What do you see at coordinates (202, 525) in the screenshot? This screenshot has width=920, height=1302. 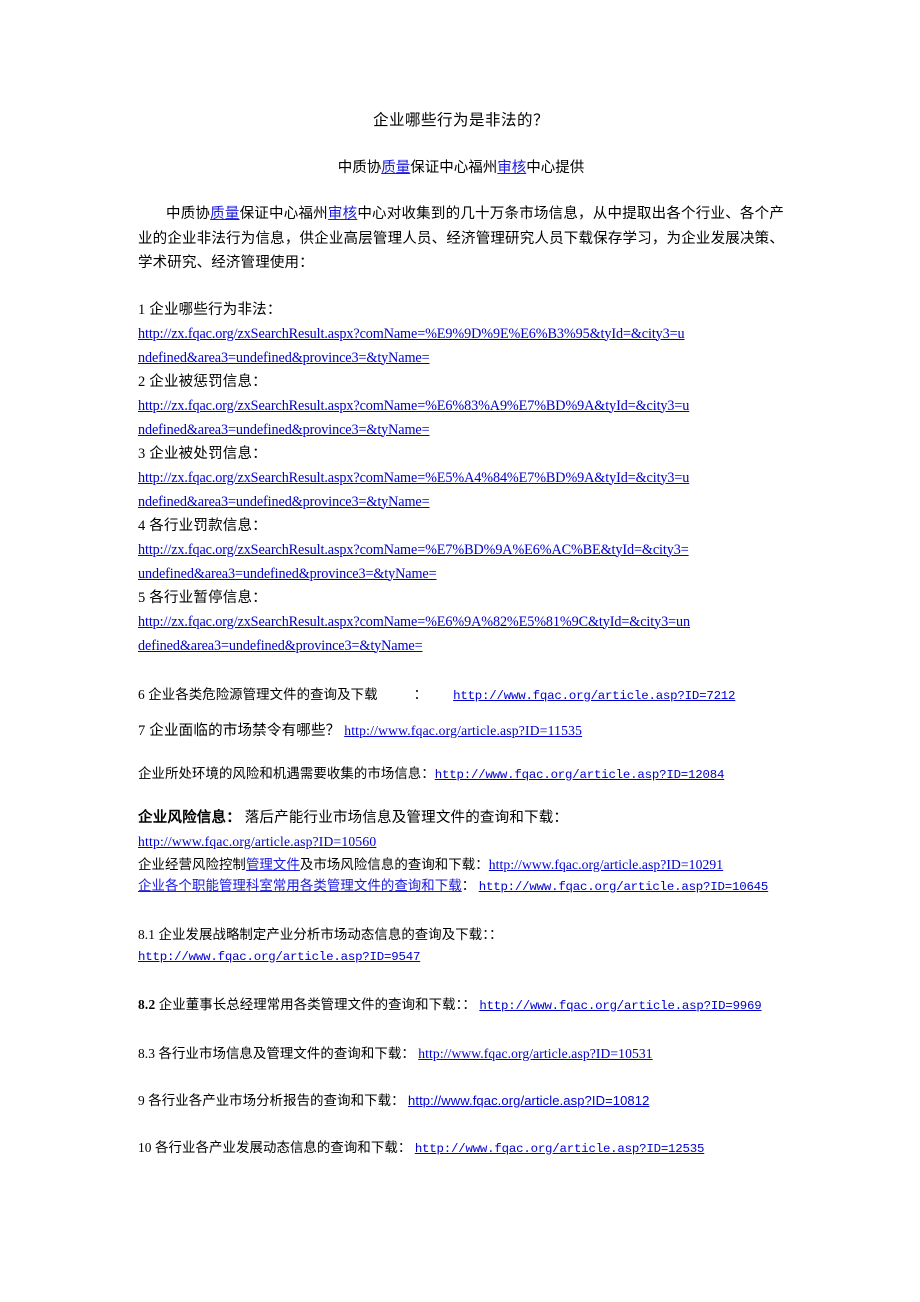 I see `item-4-label: 4 各行业罚款信息：` at bounding box center [202, 525].